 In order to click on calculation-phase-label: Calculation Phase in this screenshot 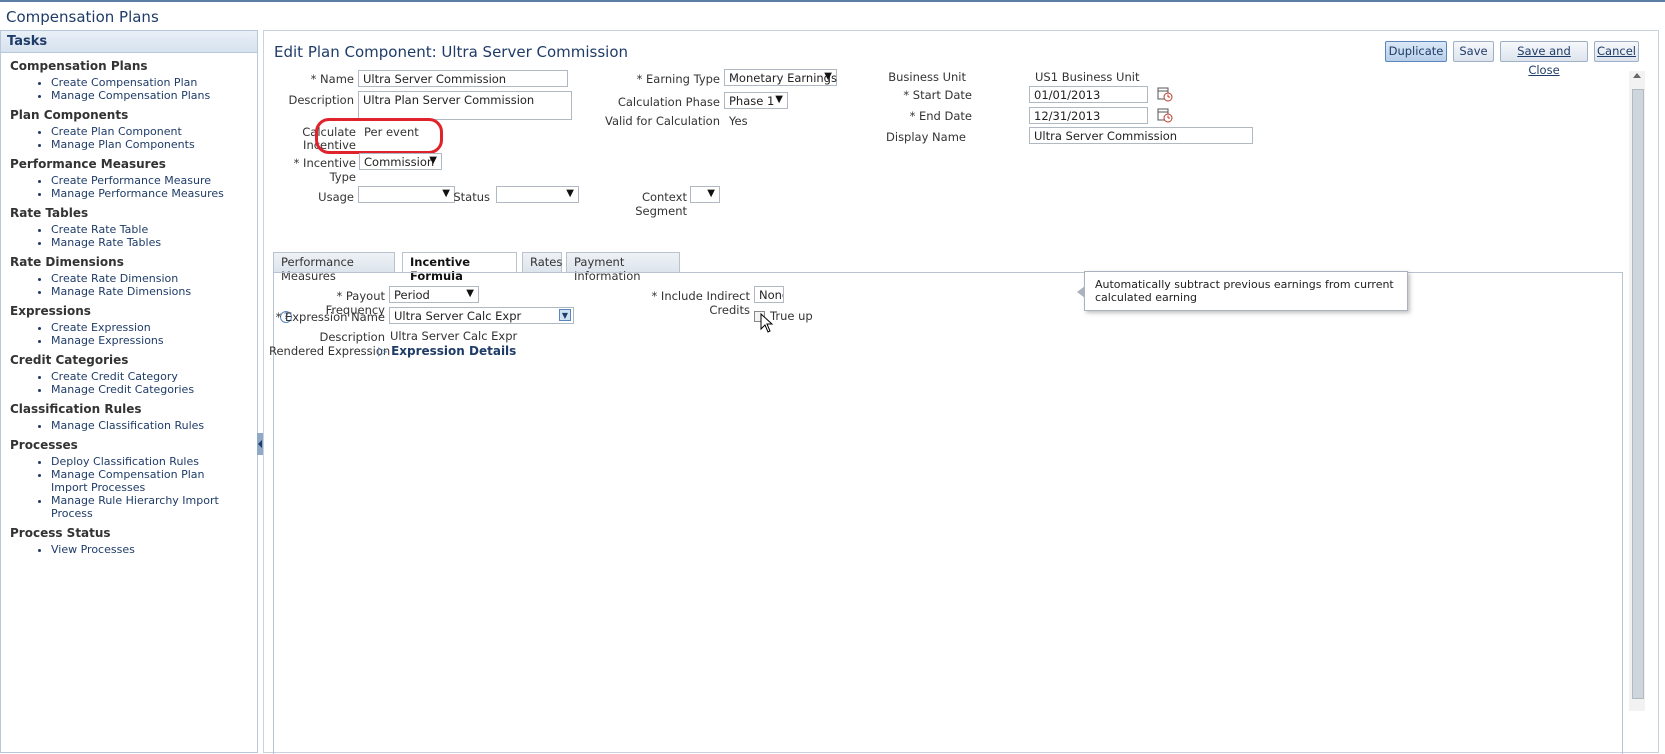, I will do `click(668, 102)`.